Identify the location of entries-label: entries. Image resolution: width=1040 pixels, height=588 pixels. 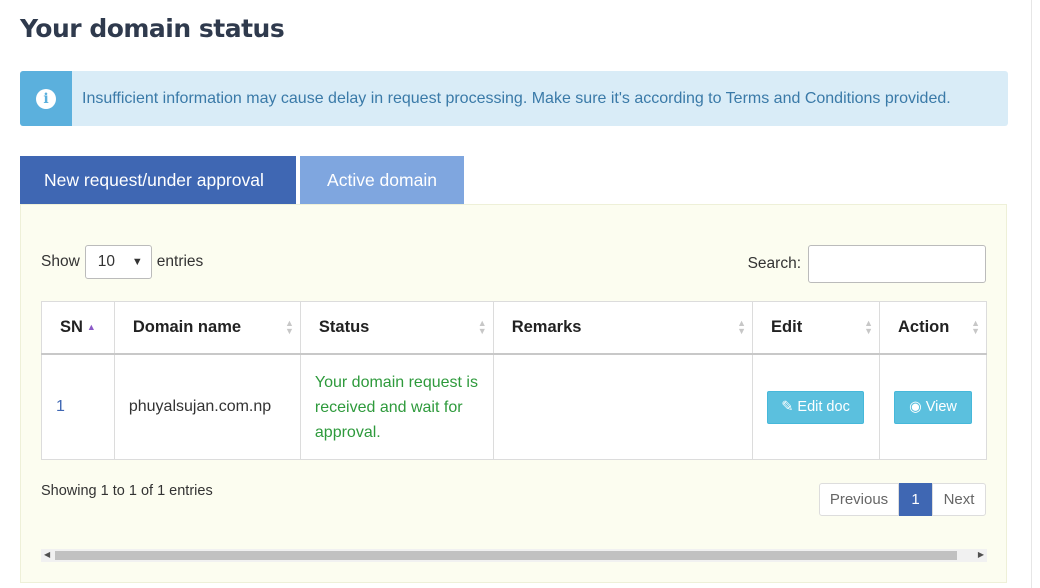
(180, 261).